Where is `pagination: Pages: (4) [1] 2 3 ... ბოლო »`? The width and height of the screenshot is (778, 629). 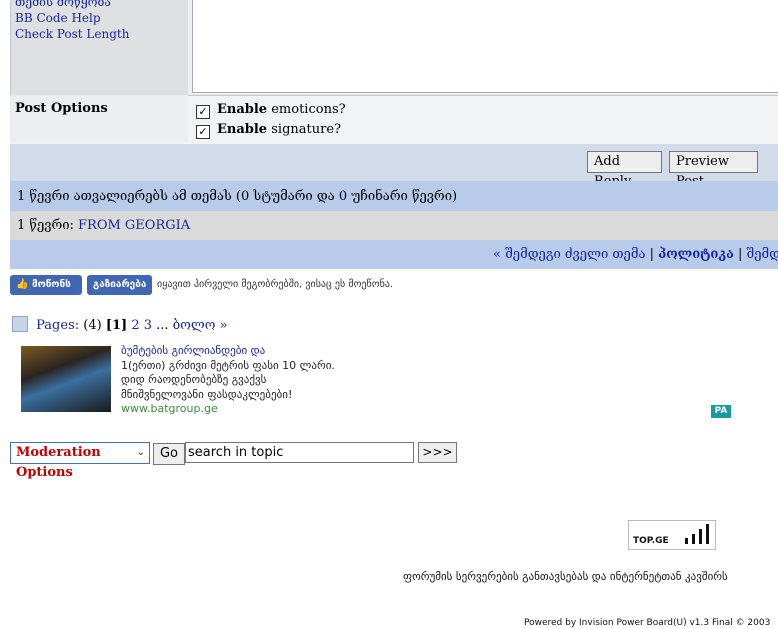 pagination: Pages: (4) [1] 2 3 ... ბოლო » is located at coordinates (120, 324).